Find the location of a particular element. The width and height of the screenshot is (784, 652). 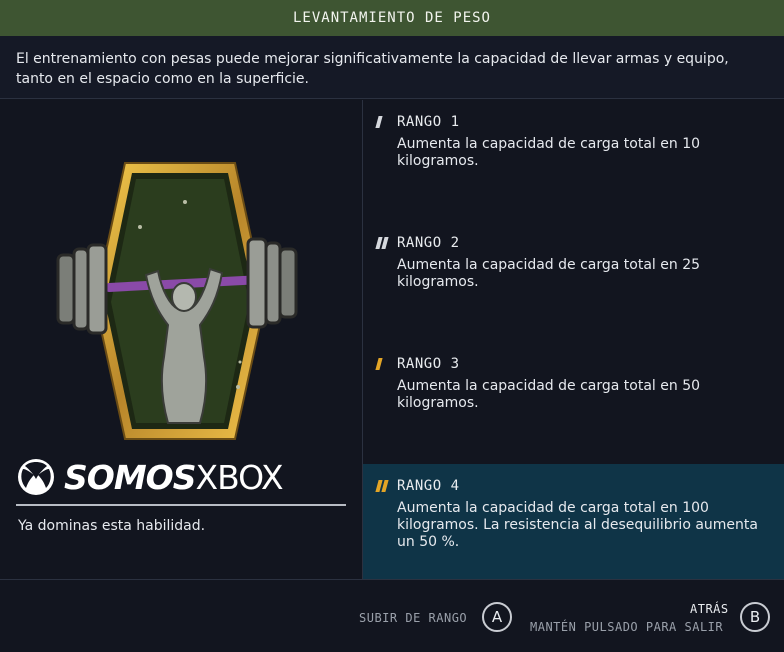

rank-2-title: RANGO 2 is located at coordinates (428, 243).